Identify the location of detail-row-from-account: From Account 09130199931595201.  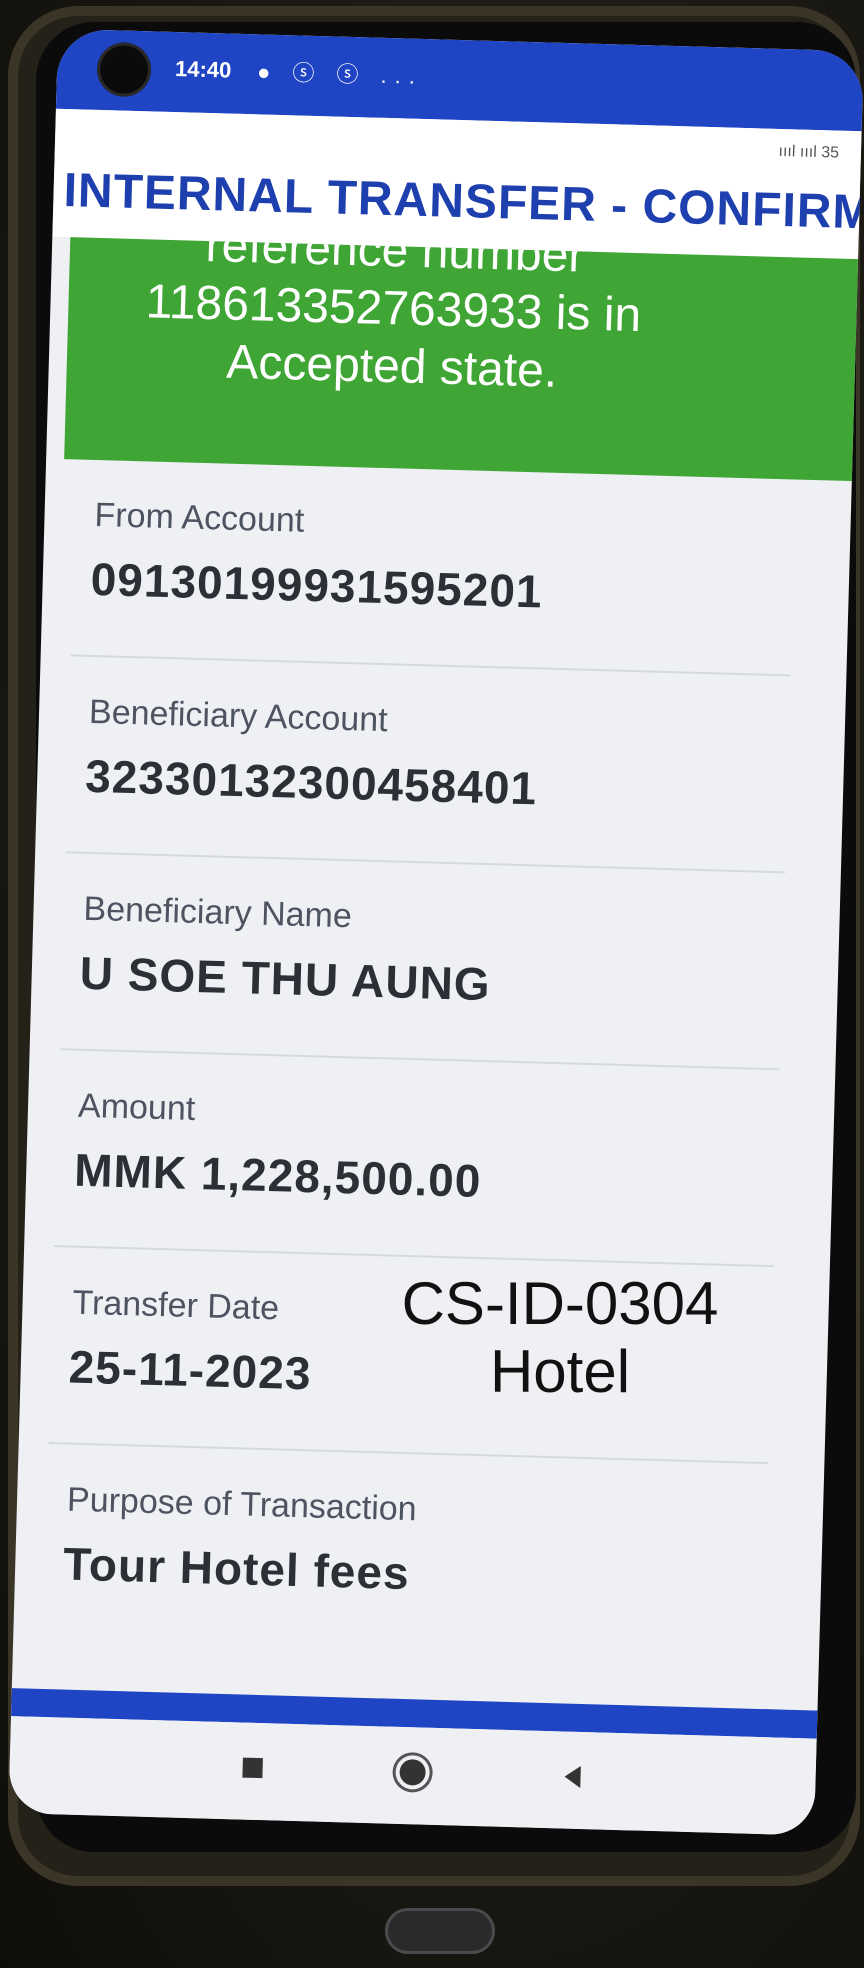
(433, 568).